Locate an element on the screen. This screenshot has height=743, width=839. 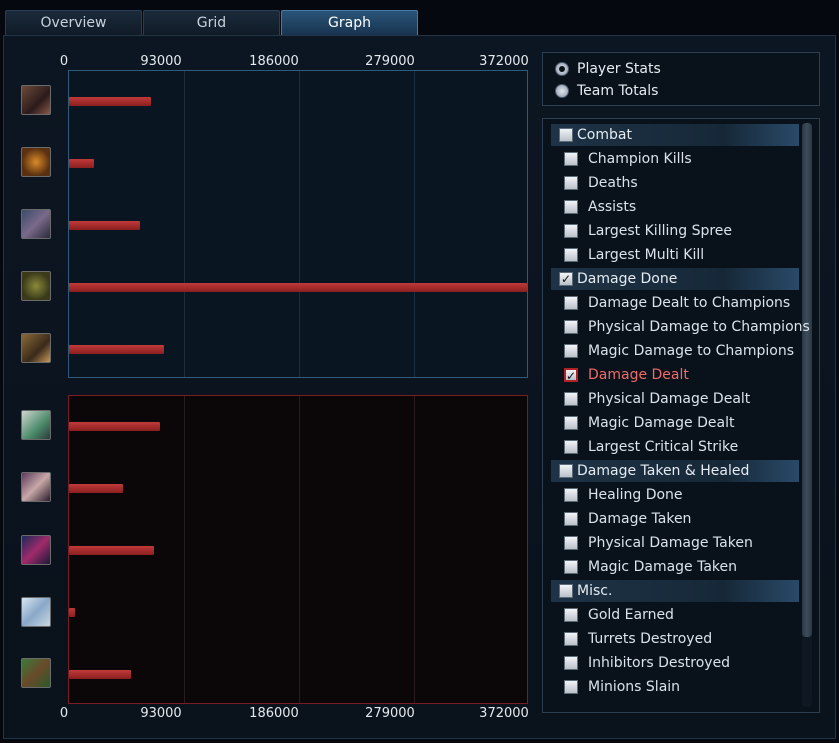
stat-option: Gold Earned is located at coordinates (619, 615).